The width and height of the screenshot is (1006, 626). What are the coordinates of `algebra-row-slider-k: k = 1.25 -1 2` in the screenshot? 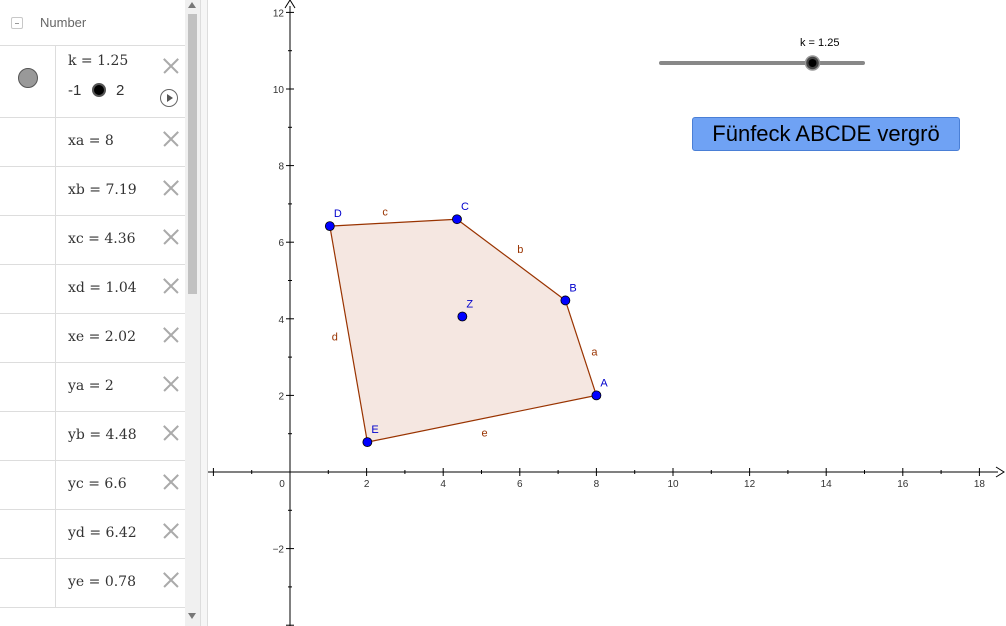 It's located at (92, 81).